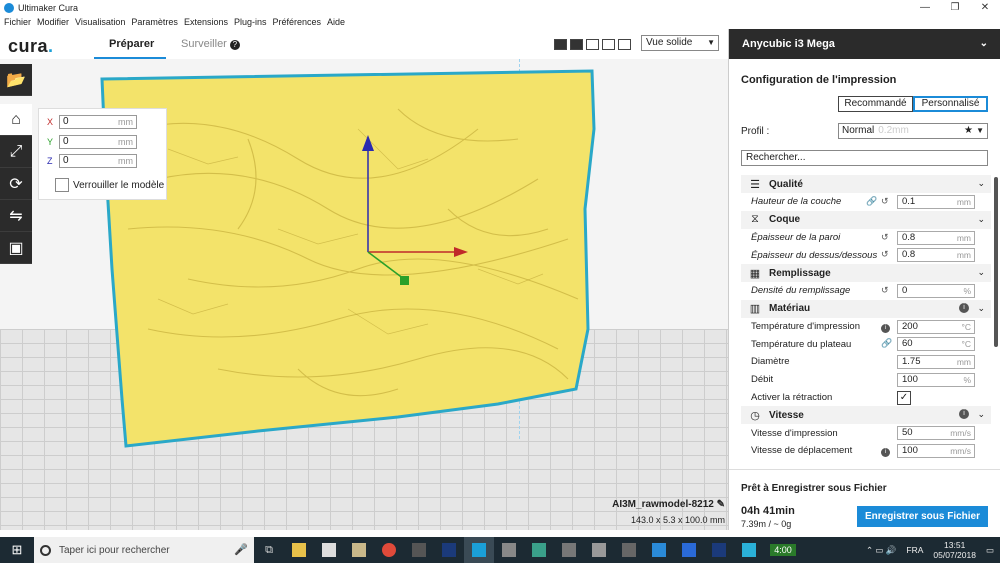 The width and height of the screenshot is (1000, 563). Describe the element at coordinates (17, 22) in the screenshot. I see `menu-fichier: Fichier` at that location.